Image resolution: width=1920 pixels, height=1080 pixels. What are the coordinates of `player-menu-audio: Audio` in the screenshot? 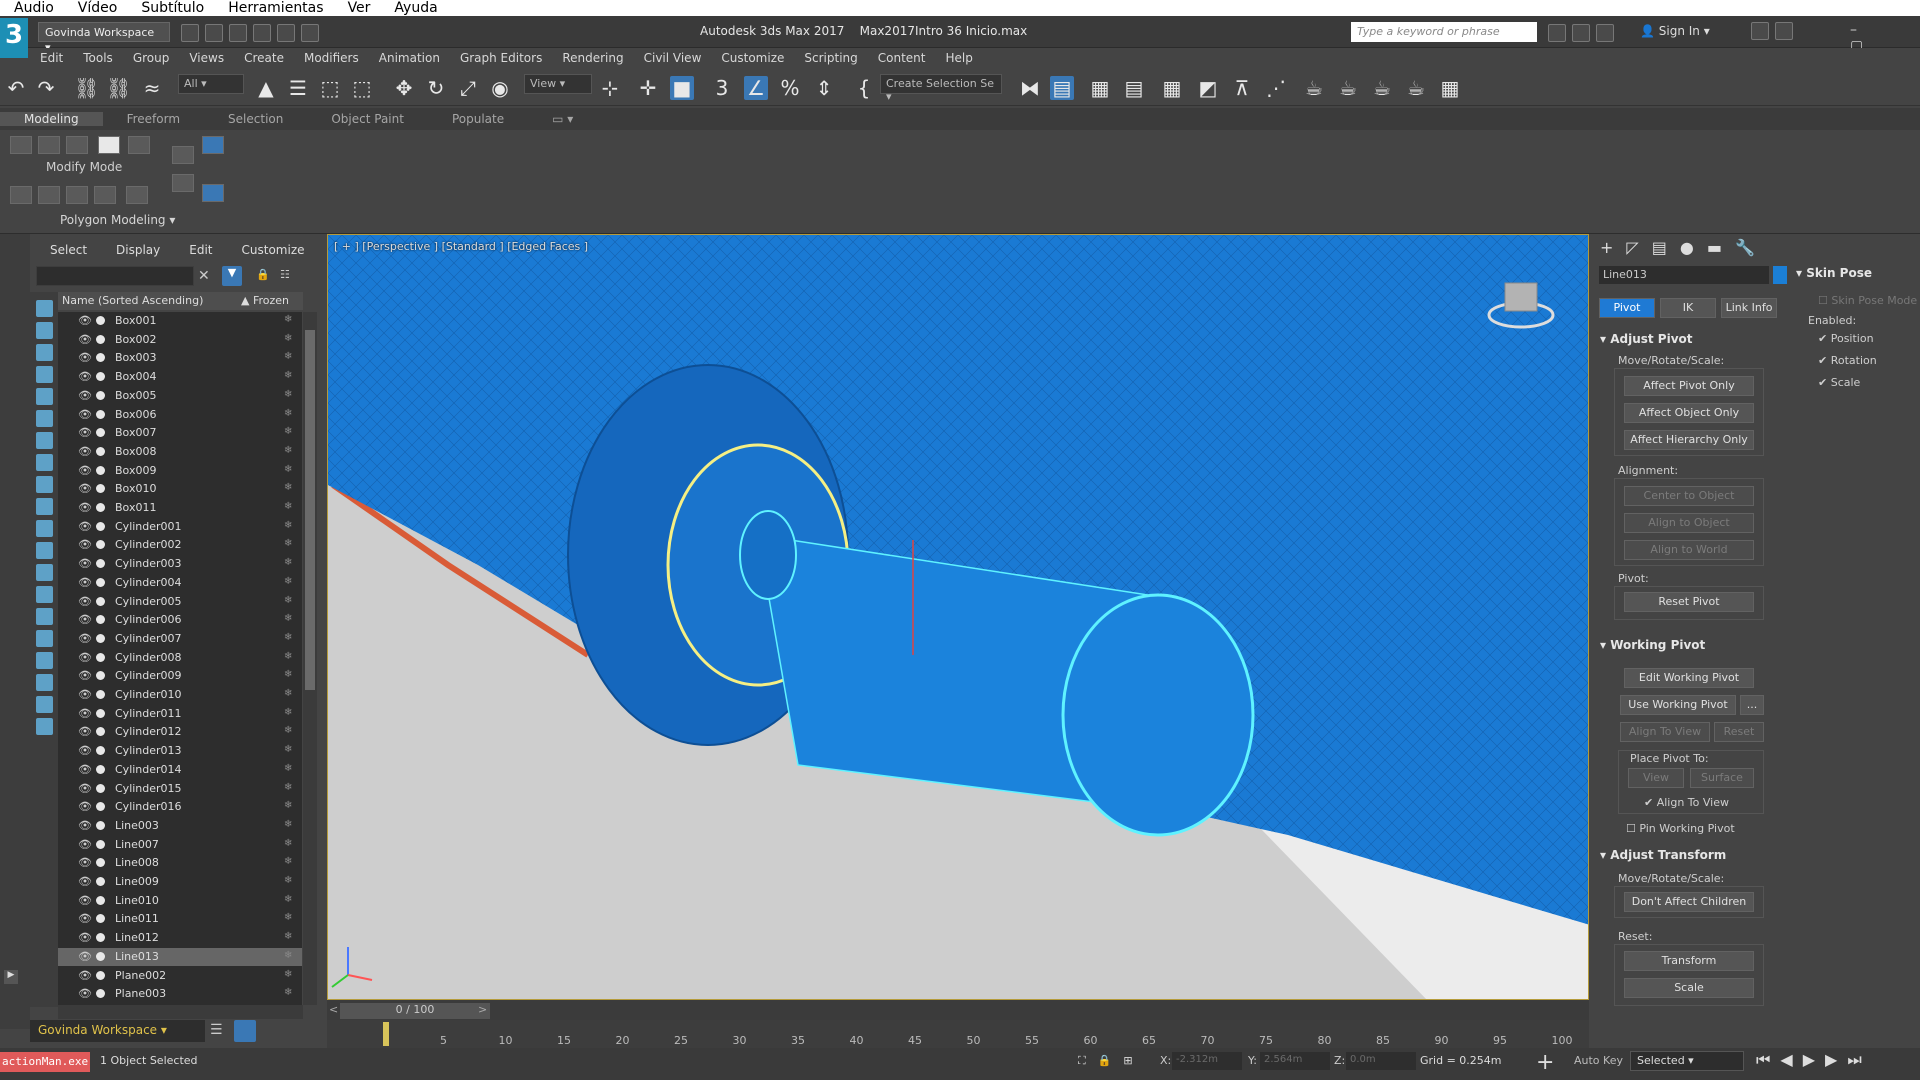 It's located at (32, 8).